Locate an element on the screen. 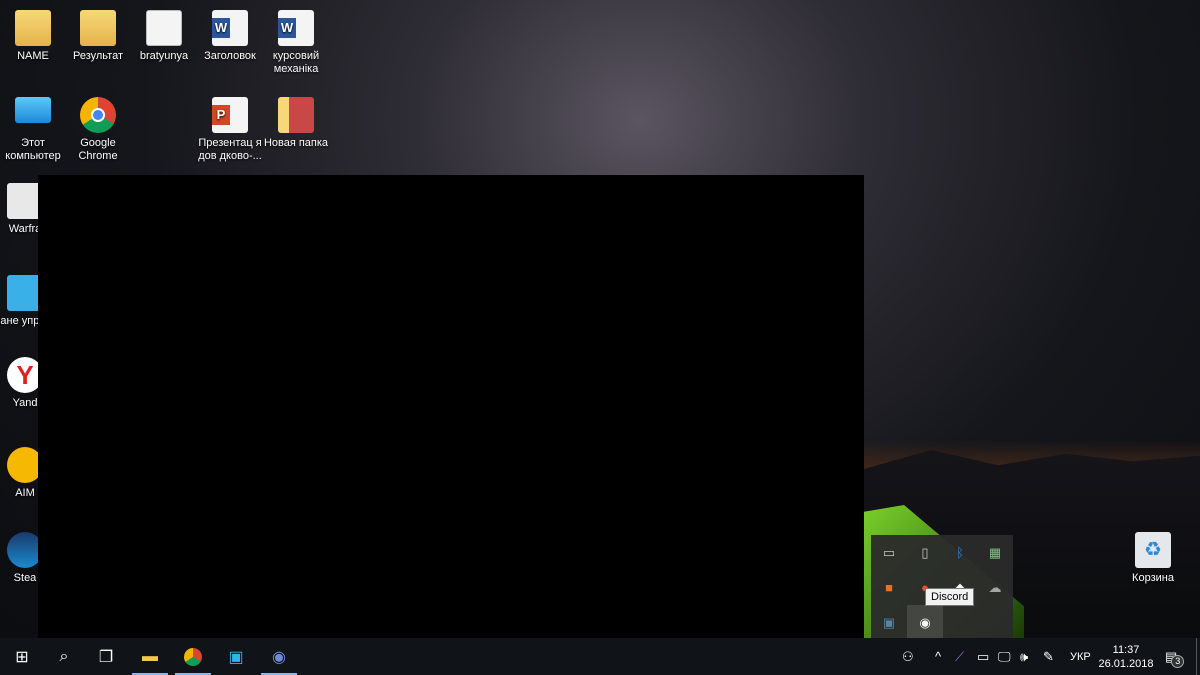  powerpoint-icon is located at coordinates (230, 115).